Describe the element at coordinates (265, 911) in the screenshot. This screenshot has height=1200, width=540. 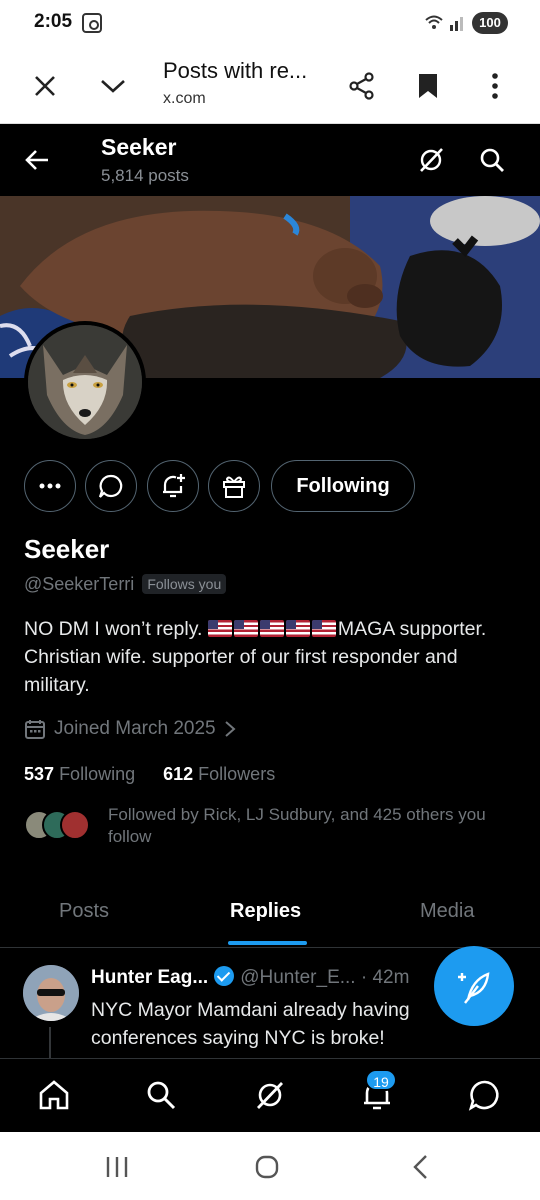
I see `tab-replies: Replies` at that location.